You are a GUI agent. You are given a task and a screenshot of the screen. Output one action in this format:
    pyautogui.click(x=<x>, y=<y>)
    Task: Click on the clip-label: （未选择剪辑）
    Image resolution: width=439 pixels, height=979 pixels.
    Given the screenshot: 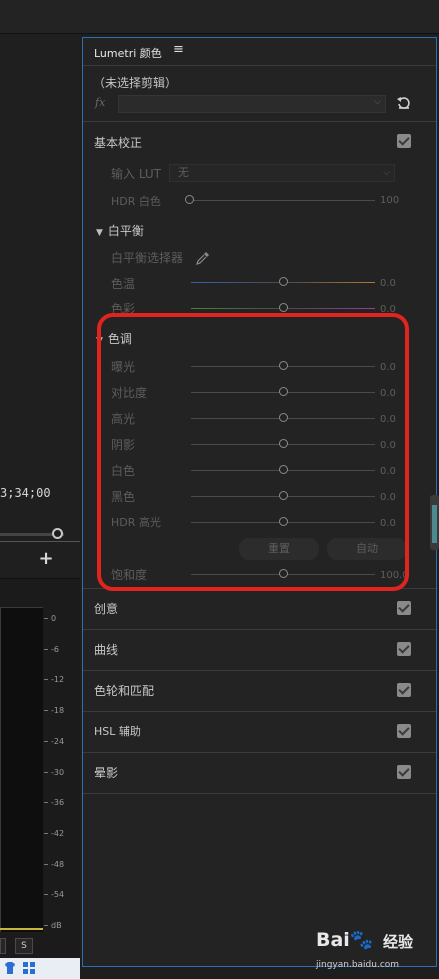 What is the action you would take?
    pyautogui.click(x=135, y=83)
    